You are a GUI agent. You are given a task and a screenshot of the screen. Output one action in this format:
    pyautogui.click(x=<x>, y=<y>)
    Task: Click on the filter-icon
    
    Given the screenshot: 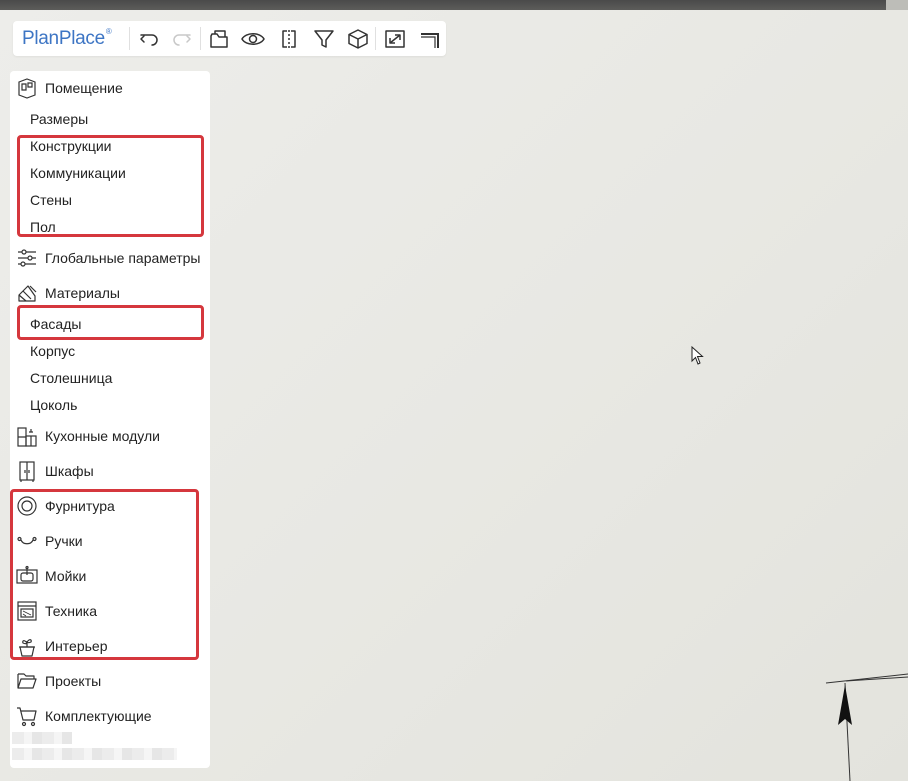 What is the action you would take?
    pyautogui.click(x=324, y=38)
    